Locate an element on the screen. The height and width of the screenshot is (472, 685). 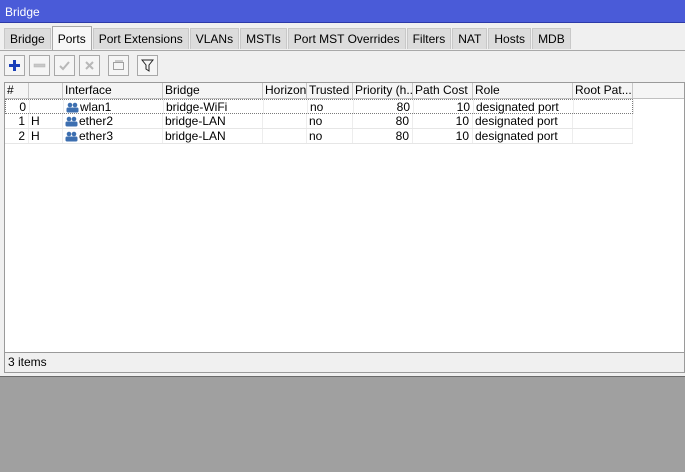
table-row: 1 Hether2 bridge-LAN no 80 10 designated port is located at coordinates (319, 121).